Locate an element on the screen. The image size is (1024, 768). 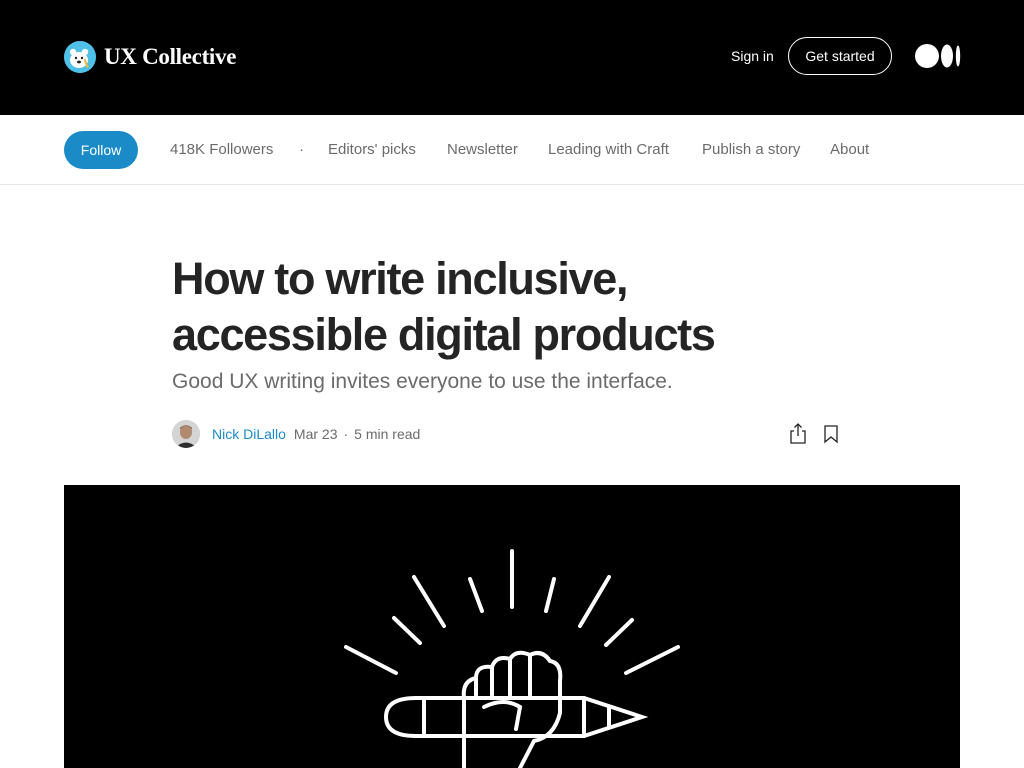
share-icon is located at coordinates (798, 433).